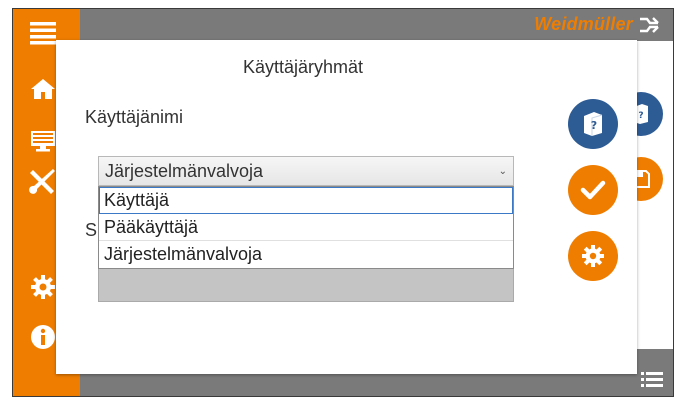  Describe the element at coordinates (502, 171) in the screenshot. I see `chevron-down-icon: ⌄` at that location.